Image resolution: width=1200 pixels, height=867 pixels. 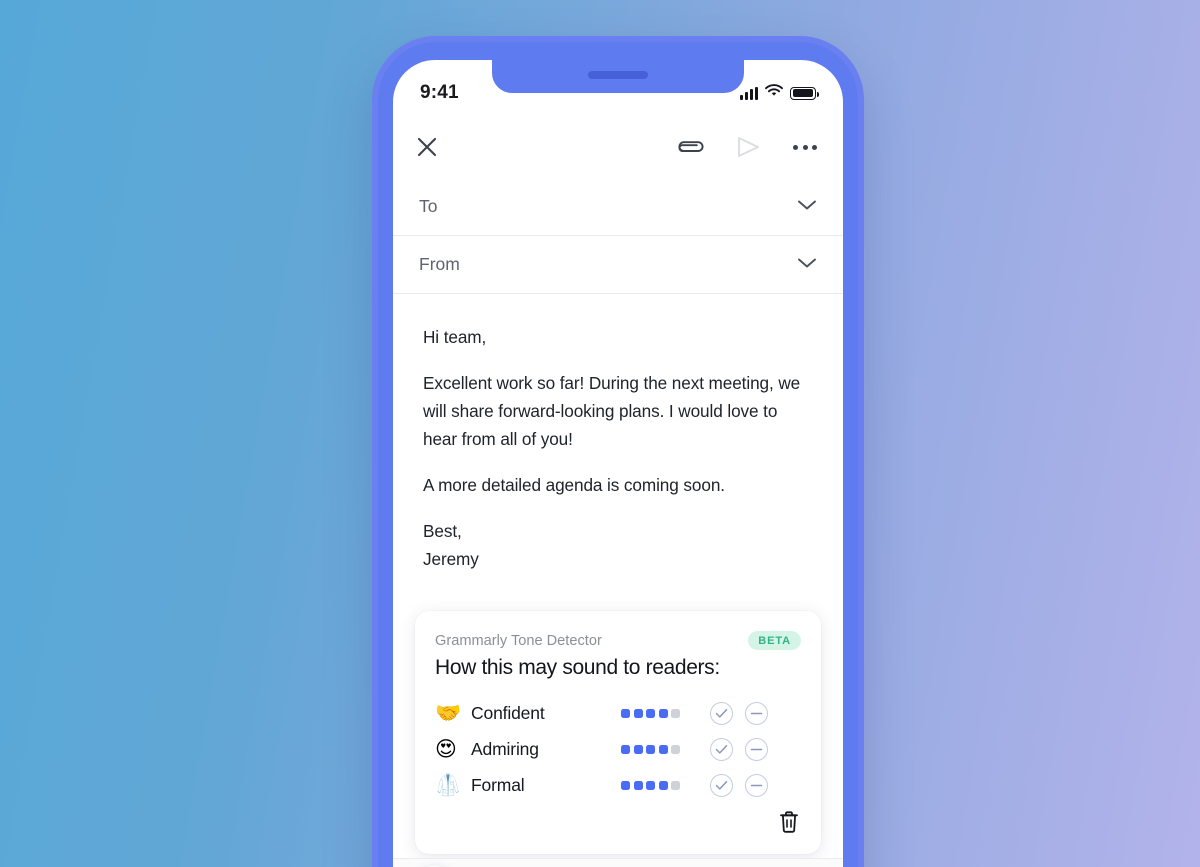 I want to click on status-bar-time: 9:41, so click(x=439, y=92).